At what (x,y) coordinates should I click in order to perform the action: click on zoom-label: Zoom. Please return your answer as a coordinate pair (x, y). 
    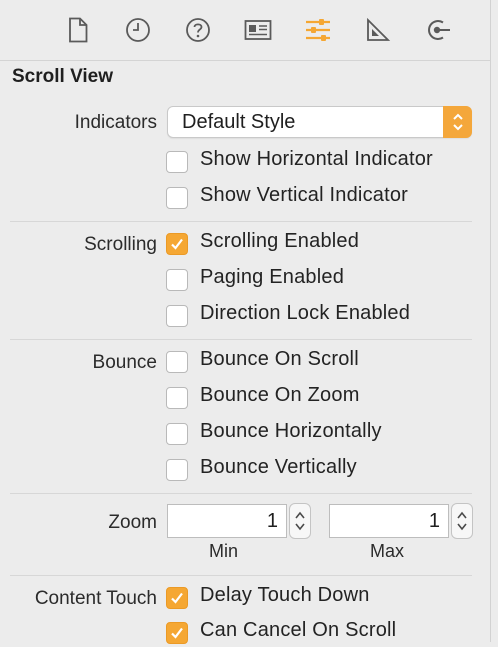
    Looking at the image, I should click on (132, 522).